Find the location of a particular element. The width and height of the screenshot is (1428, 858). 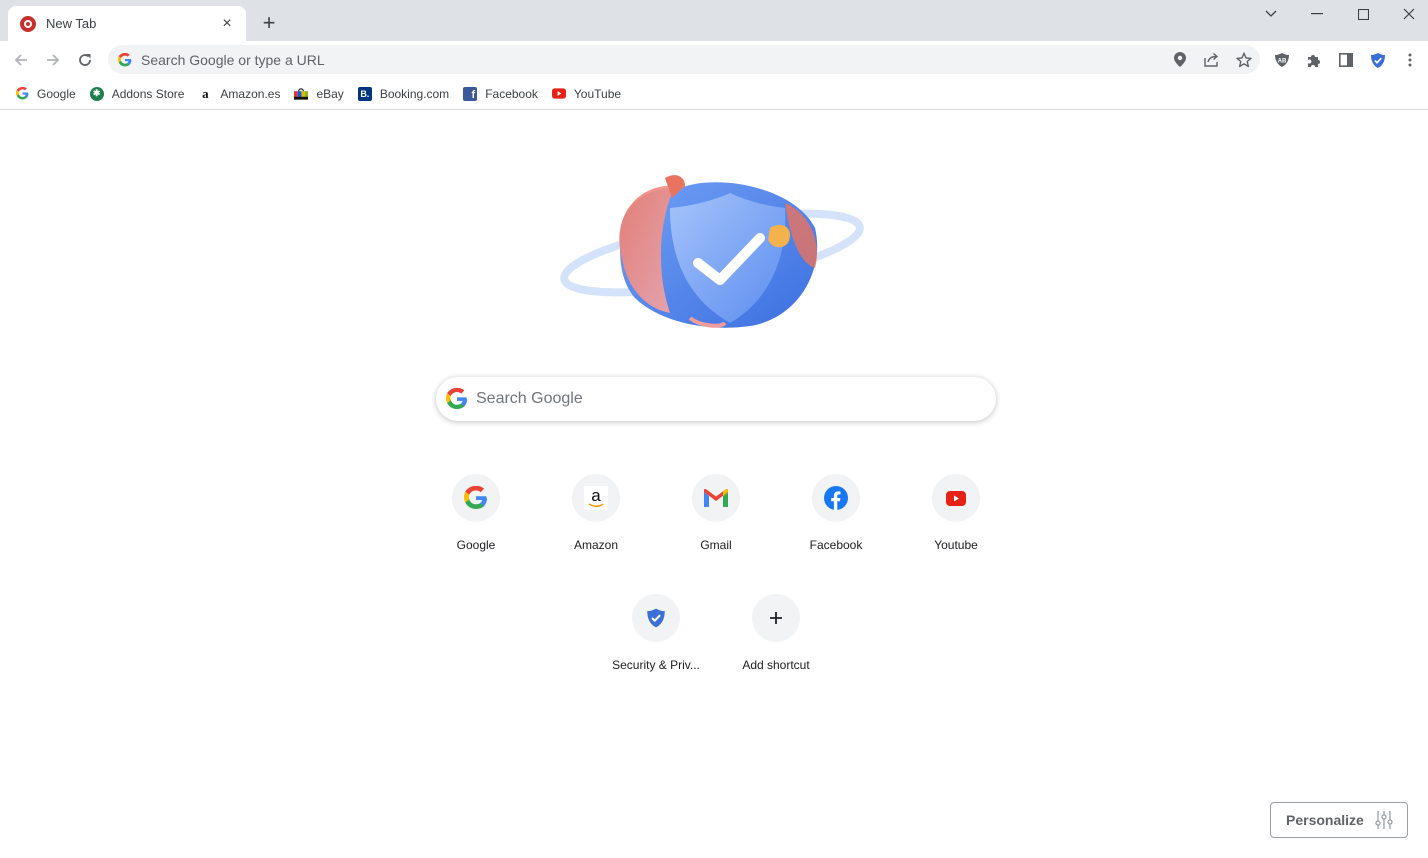

facebook-icon is located at coordinates (836, 498).